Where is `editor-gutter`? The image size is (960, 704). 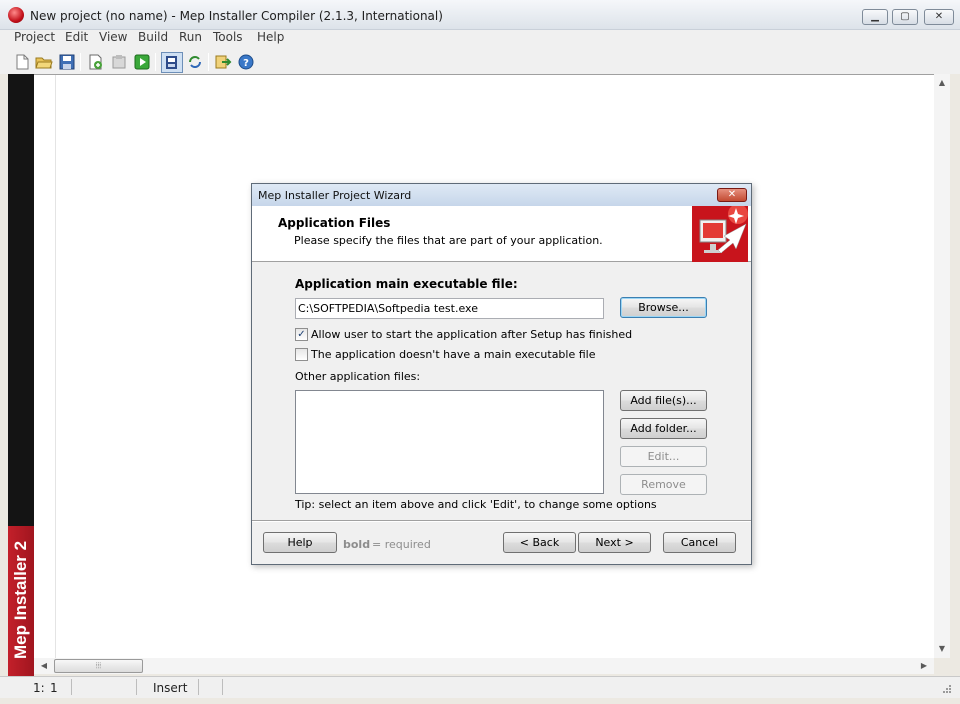 editor-gutter is located at coordinates (45, 367).